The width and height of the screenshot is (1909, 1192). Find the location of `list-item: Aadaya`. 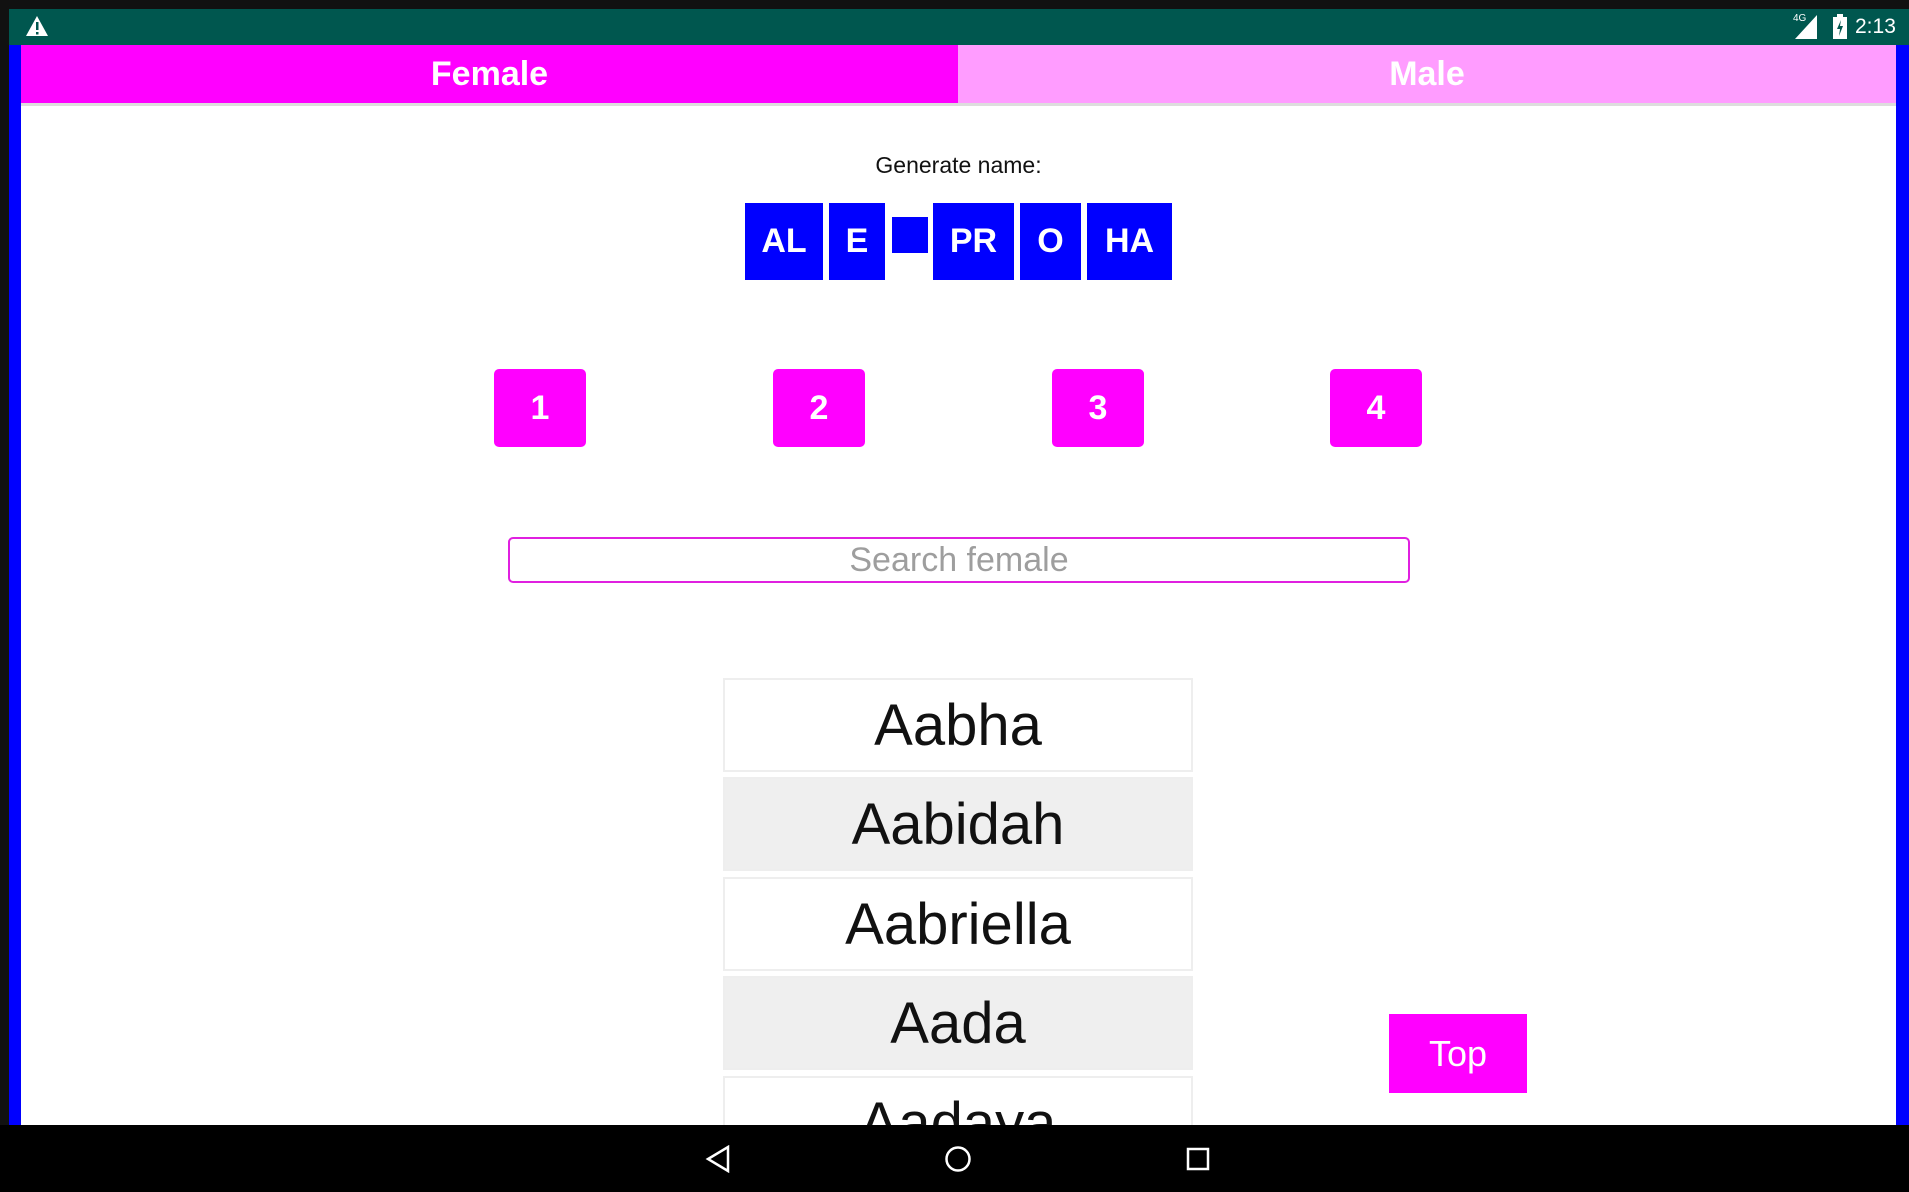

list-item: Aadaya is located at coordinates (958, 1100).